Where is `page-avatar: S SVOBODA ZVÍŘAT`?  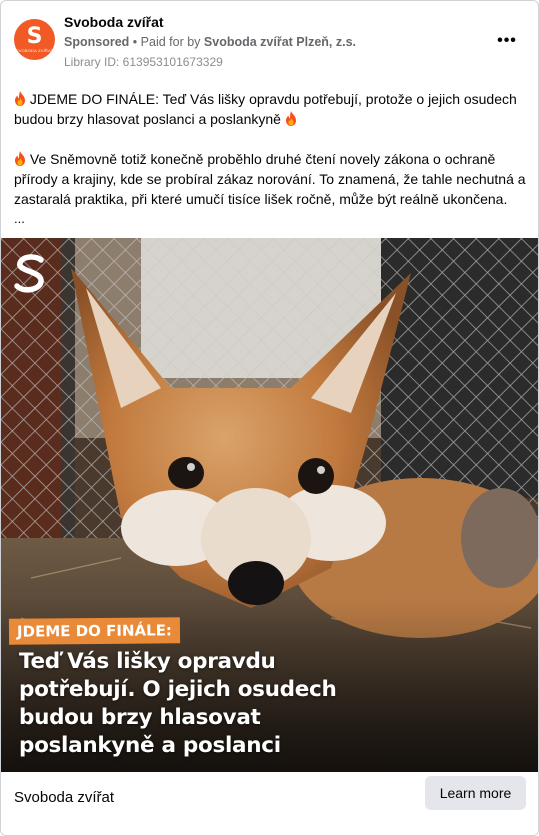 page-avatar: S SVOBODA ZVÍŘAT is located at coordinates (34, 39).